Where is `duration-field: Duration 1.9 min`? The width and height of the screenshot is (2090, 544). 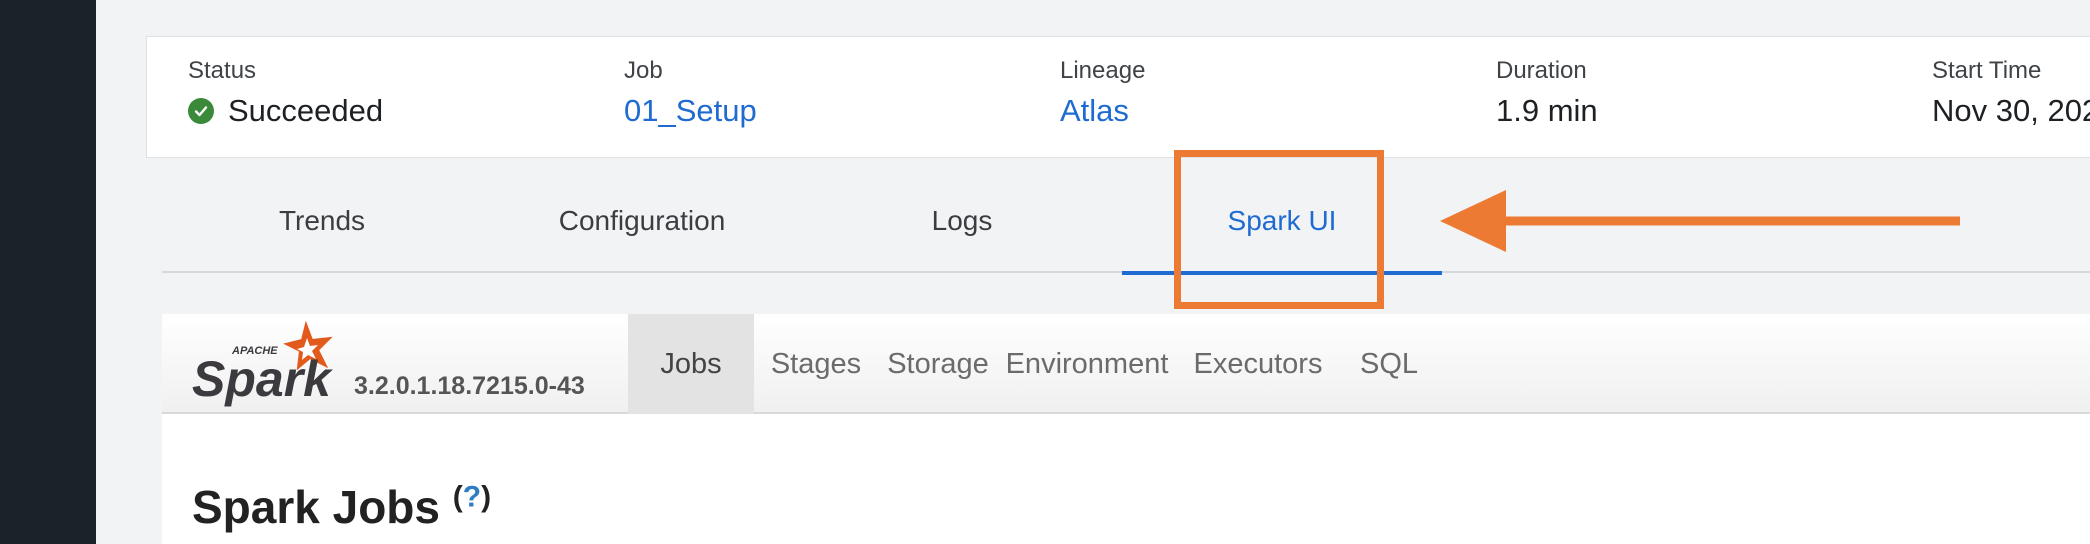 duration-field: Duration 1.9 min is located at coordinates (1547, 93).